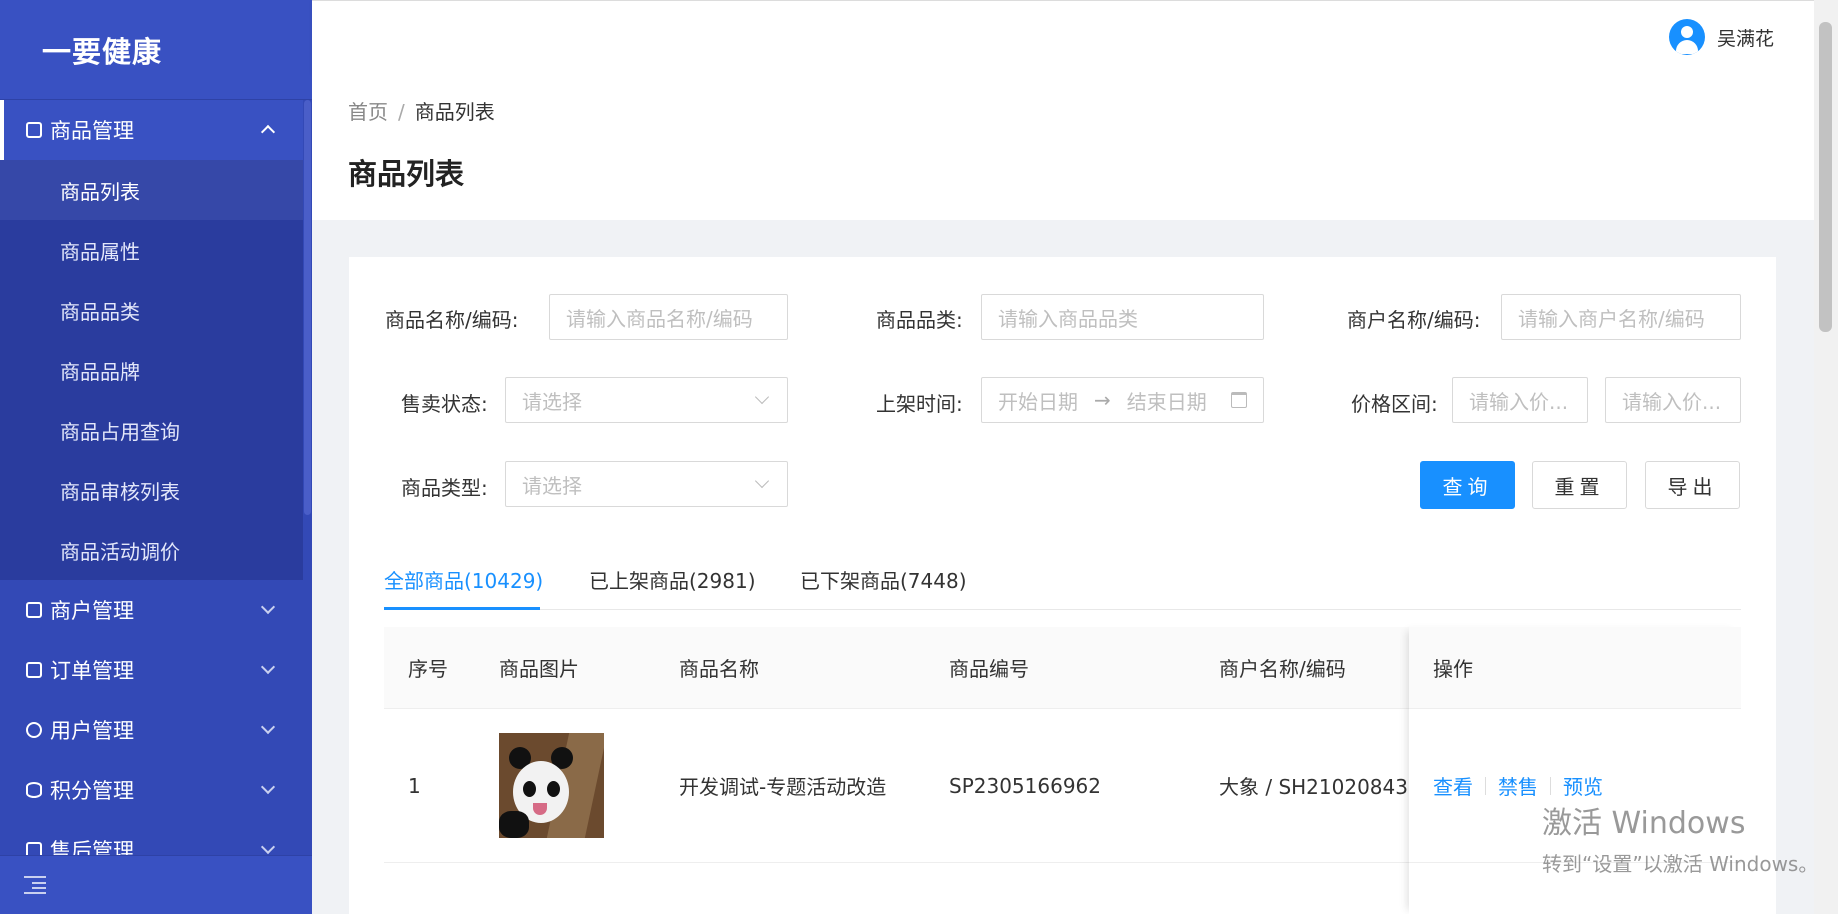  I want to click on placeholder-text: 请输入商户名称/编码, so click(1611, 318).